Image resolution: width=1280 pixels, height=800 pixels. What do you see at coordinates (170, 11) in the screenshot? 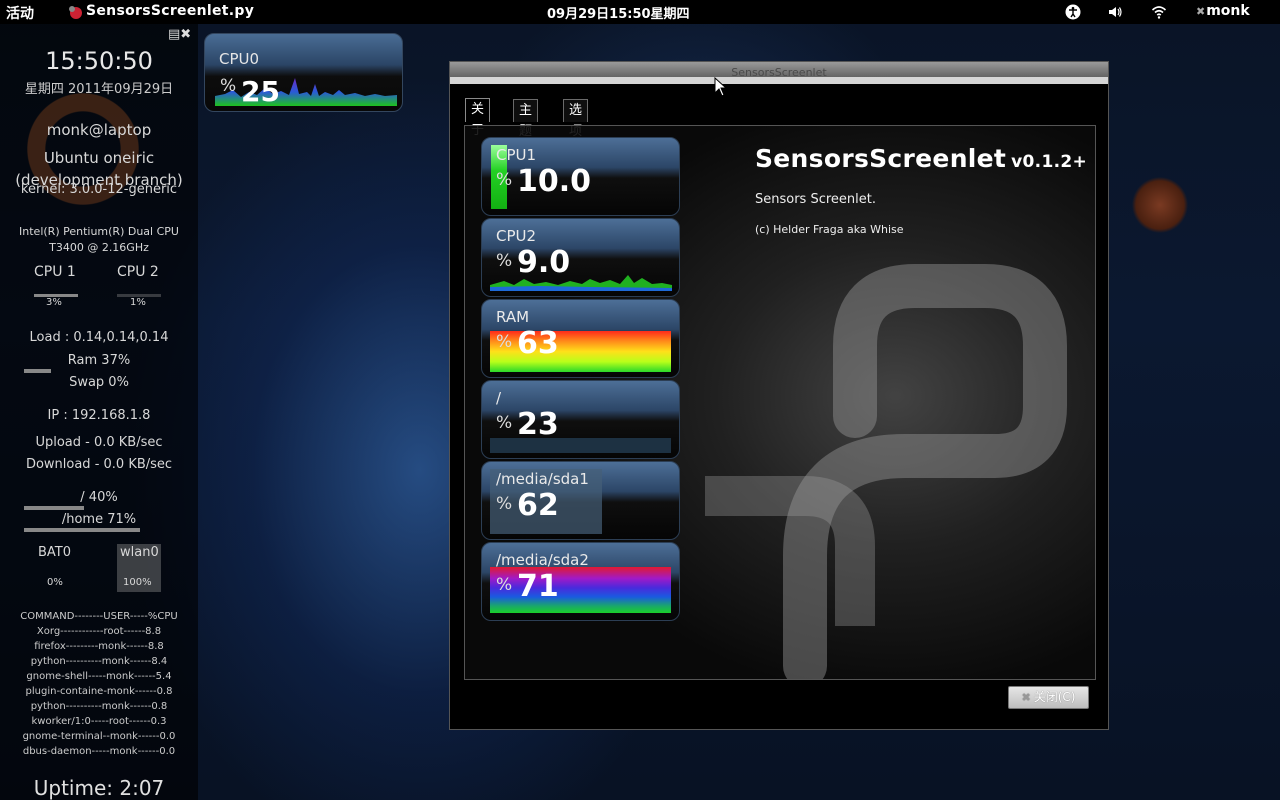
I see `app-menu-title: SensorsScreenlet.py` at bounding box center [170, 11].